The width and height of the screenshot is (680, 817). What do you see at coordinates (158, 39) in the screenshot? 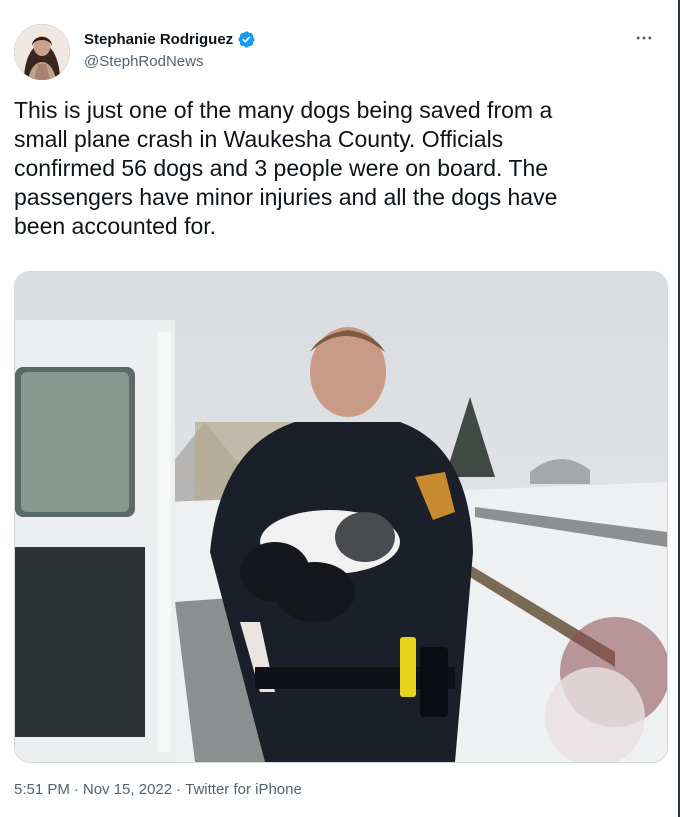
I see `author-display-name: Stephanie Rodriguez` at bounding box center [158, 39].